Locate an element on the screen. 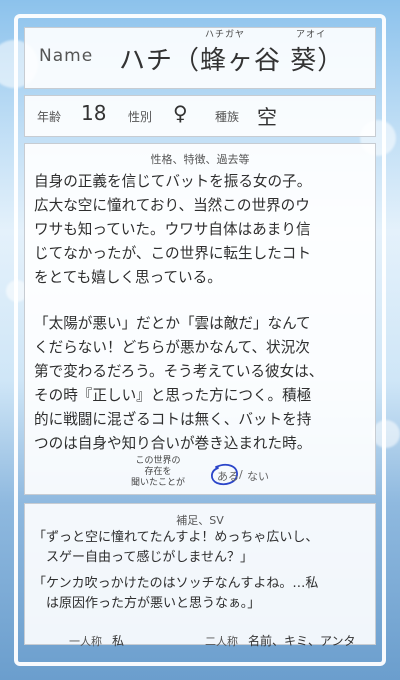  second-person-row: 二人称 名前、キミ、アンタ is located at coordinates (280, 640).